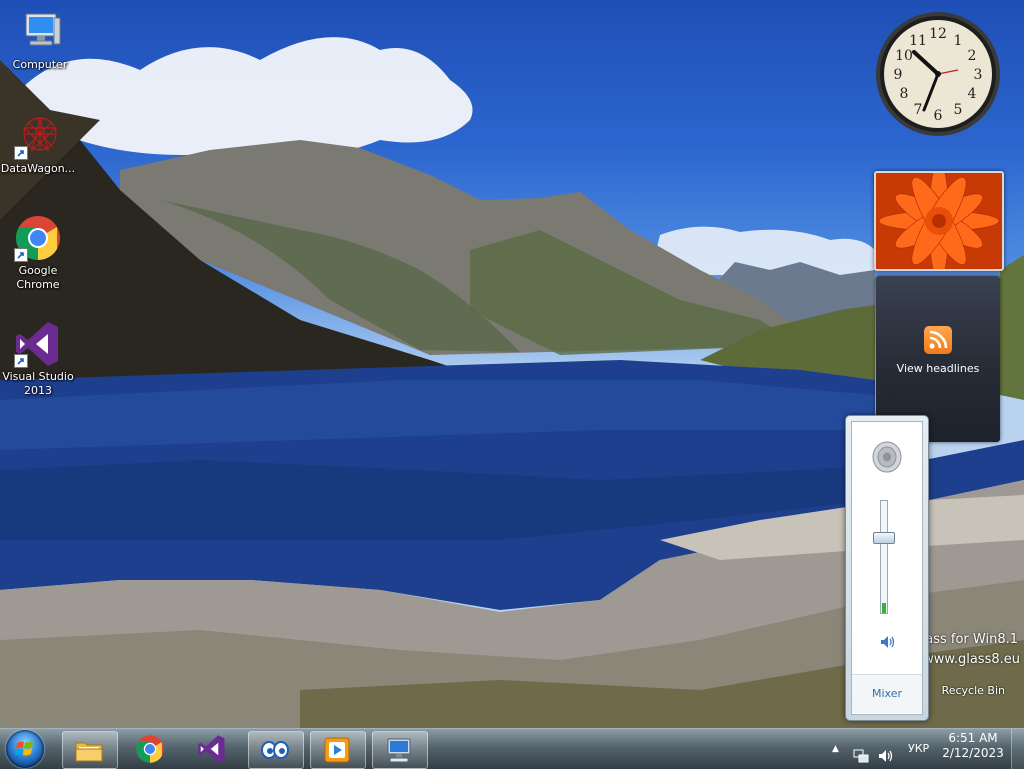 Image resolution: width=1024 pixels, height=781 pixels. Describe the element at coordinates (884, 608) in the screenshot. I see `volume-level-fill` at that location.